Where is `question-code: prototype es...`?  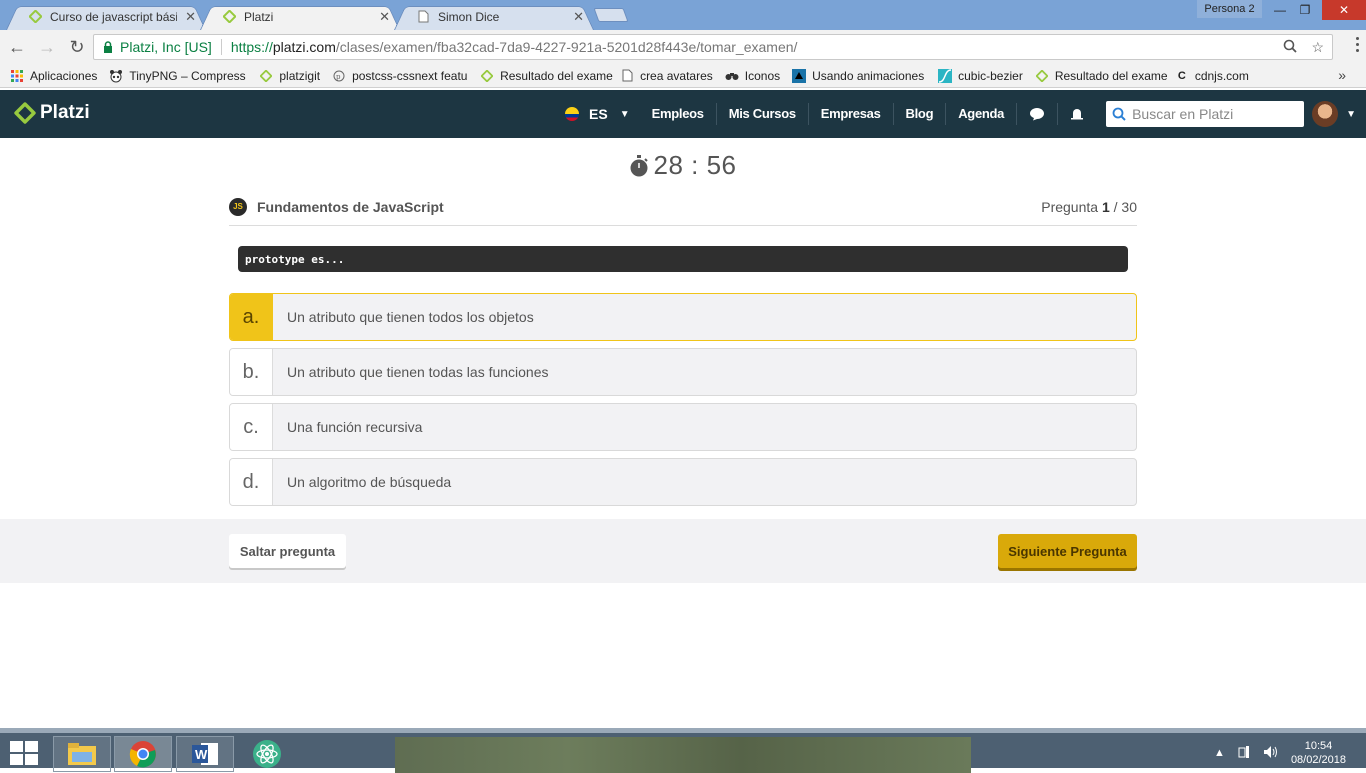
question-code: prototype es... is located at coordinates (683, 259).